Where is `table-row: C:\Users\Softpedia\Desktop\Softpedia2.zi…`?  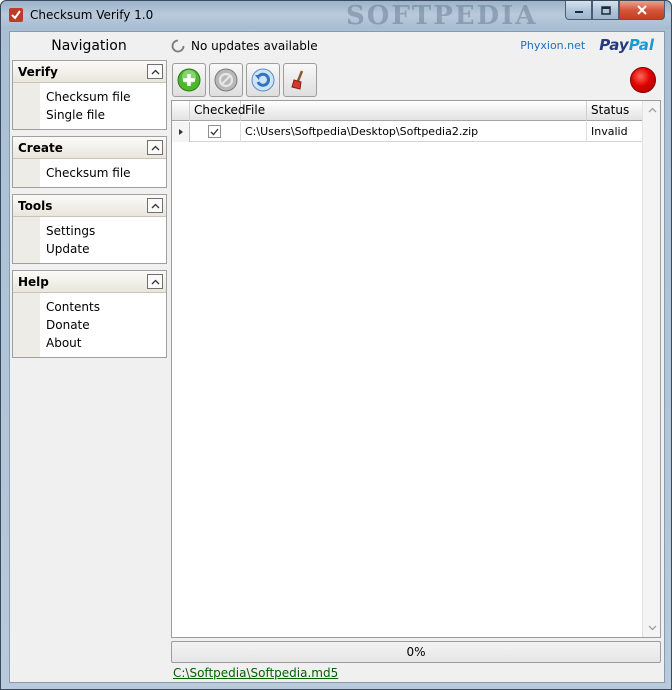
table-row: C:\Users\Softpedia\Desktop\Softpedia2.zi… is located at coordinates (407, 132).